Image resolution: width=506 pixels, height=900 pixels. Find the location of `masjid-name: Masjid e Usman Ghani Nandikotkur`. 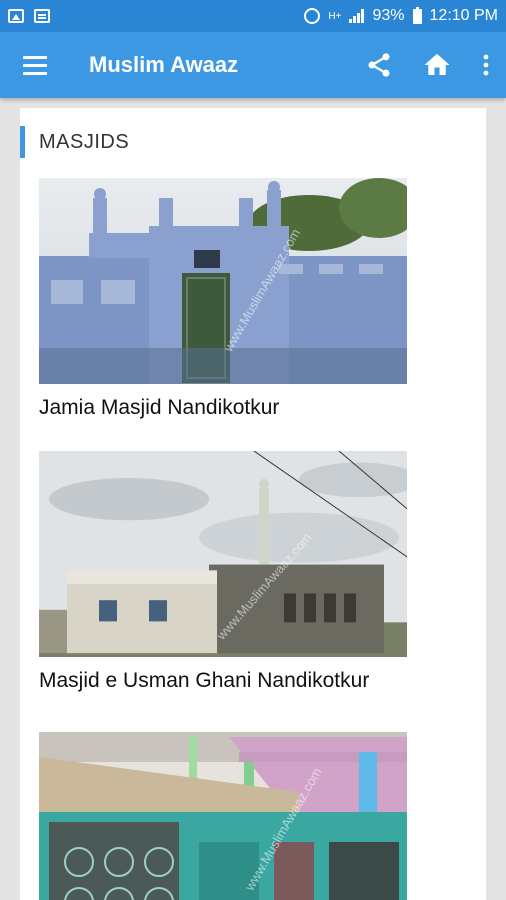

masjid-name: Masjid e Usman Ghani Nandikotkur is located at coordinates (223, 681).